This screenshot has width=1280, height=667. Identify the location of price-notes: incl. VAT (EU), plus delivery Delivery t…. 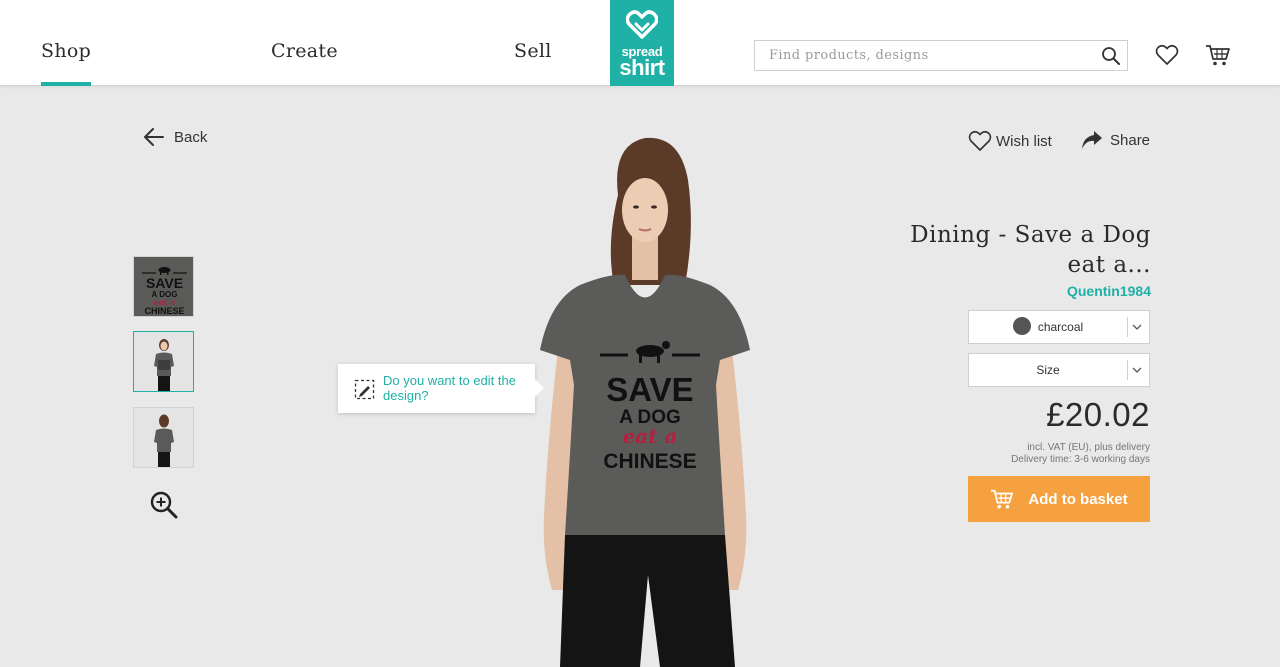
(1080, 454).